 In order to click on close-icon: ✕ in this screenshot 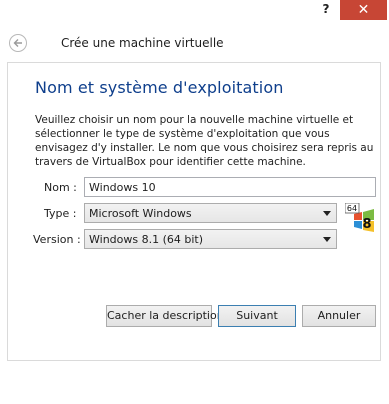, I will do `click(363, 10)`.